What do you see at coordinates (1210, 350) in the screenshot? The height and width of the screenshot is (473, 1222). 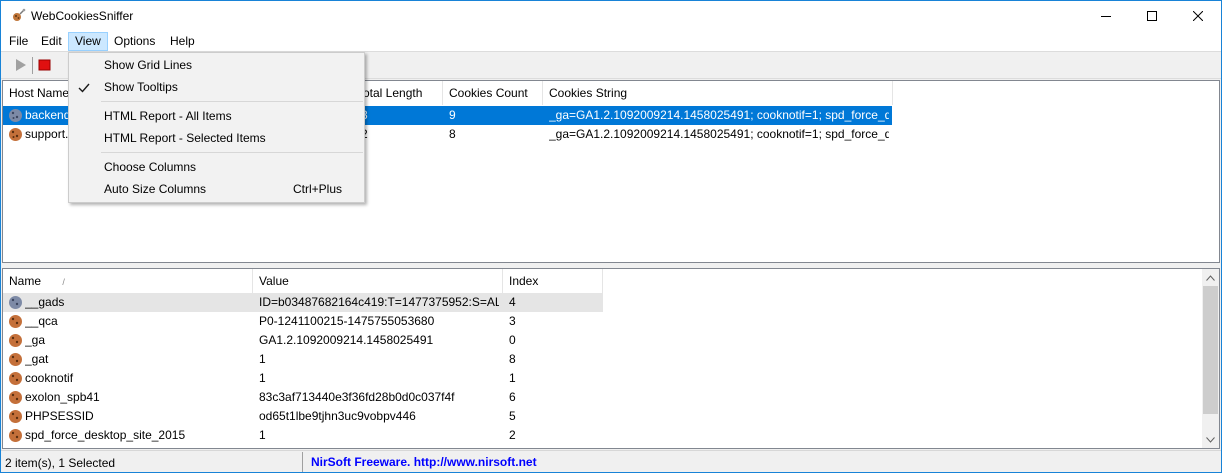 I see `scrollbar-thumb` at bounding box center [1210, 350].